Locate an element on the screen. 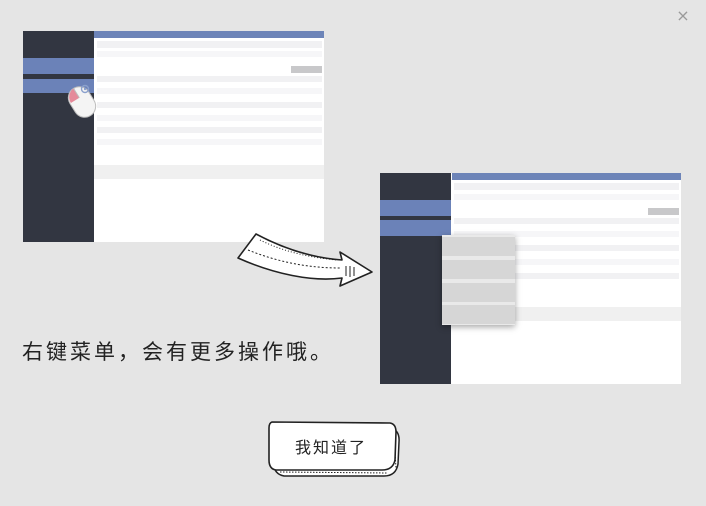  mouse-icon is located at coordinates (82, 101).